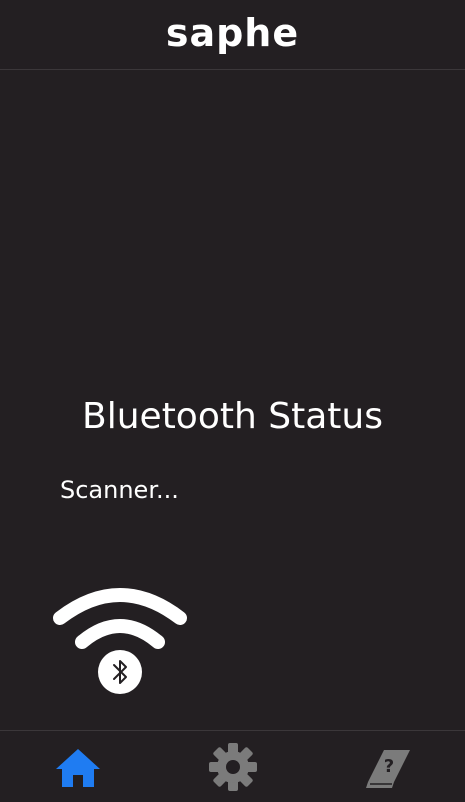 The image size is (465, 802). I want to click on gear-icon, so click(232, 767).